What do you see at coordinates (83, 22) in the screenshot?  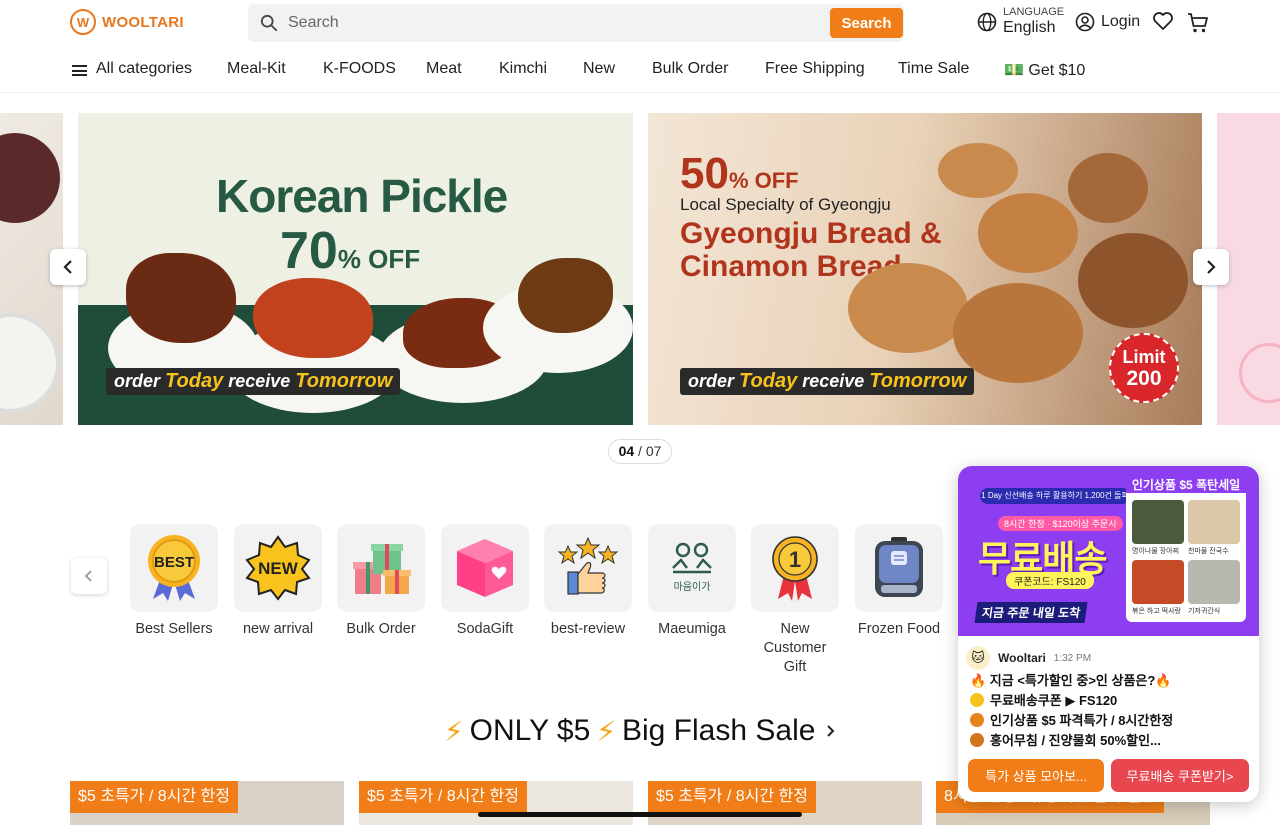 I see `logo-mark-icon: W` at bounding box center [83, 22].